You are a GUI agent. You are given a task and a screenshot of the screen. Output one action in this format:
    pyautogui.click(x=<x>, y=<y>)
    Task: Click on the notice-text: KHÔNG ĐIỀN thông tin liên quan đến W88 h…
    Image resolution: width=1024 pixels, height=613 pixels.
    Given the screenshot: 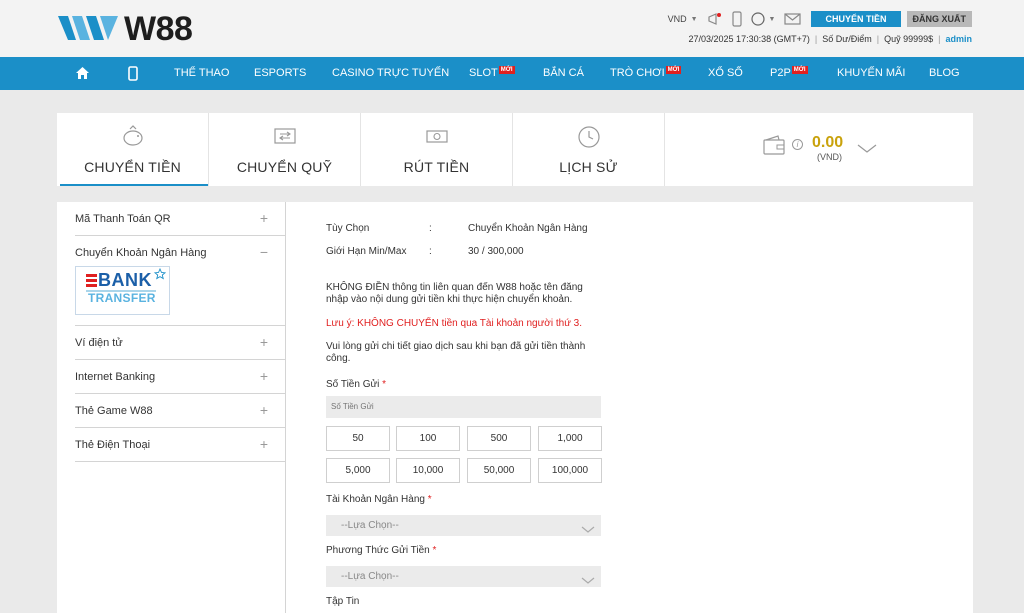 What is the action you would take?
    pyautogui.click(x=454, y=293)
    